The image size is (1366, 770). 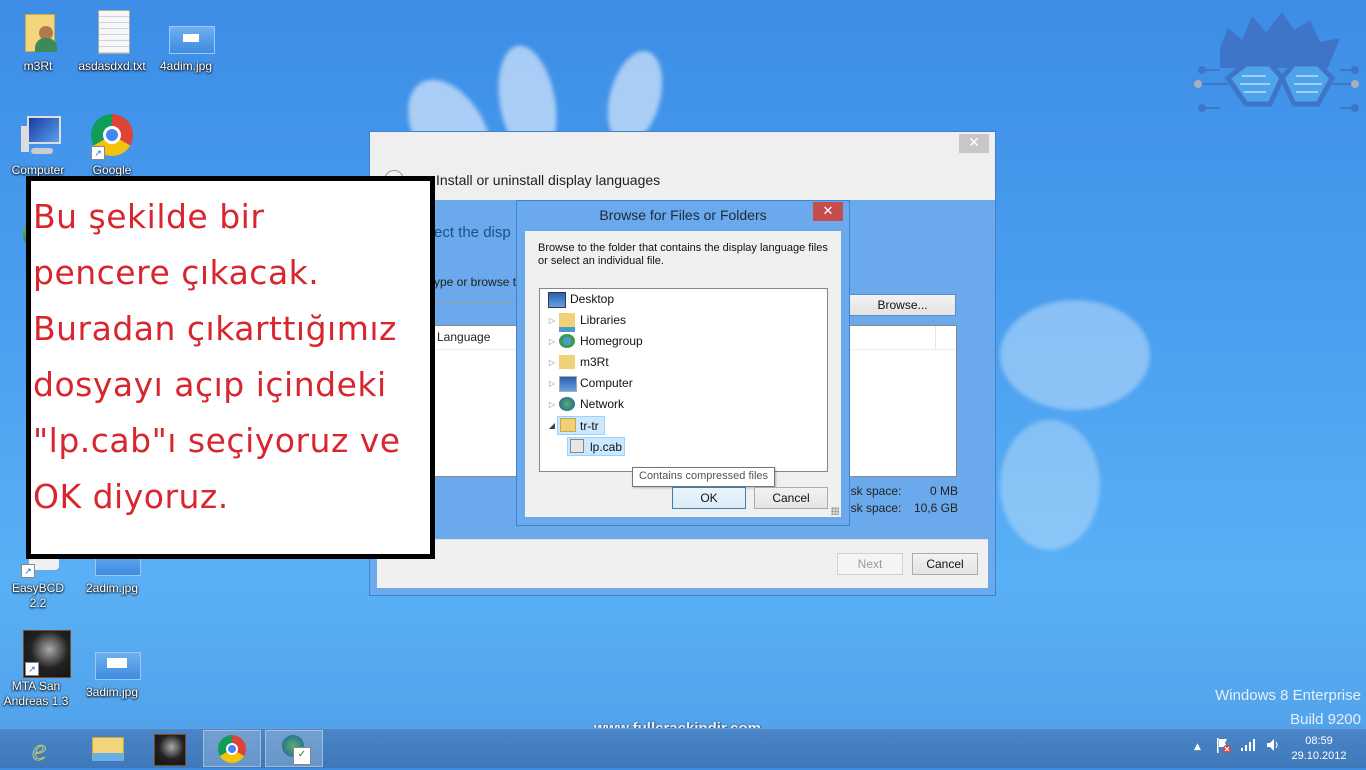 I want to click on tree-item-label: Desktop, so click(x=592, y=299).